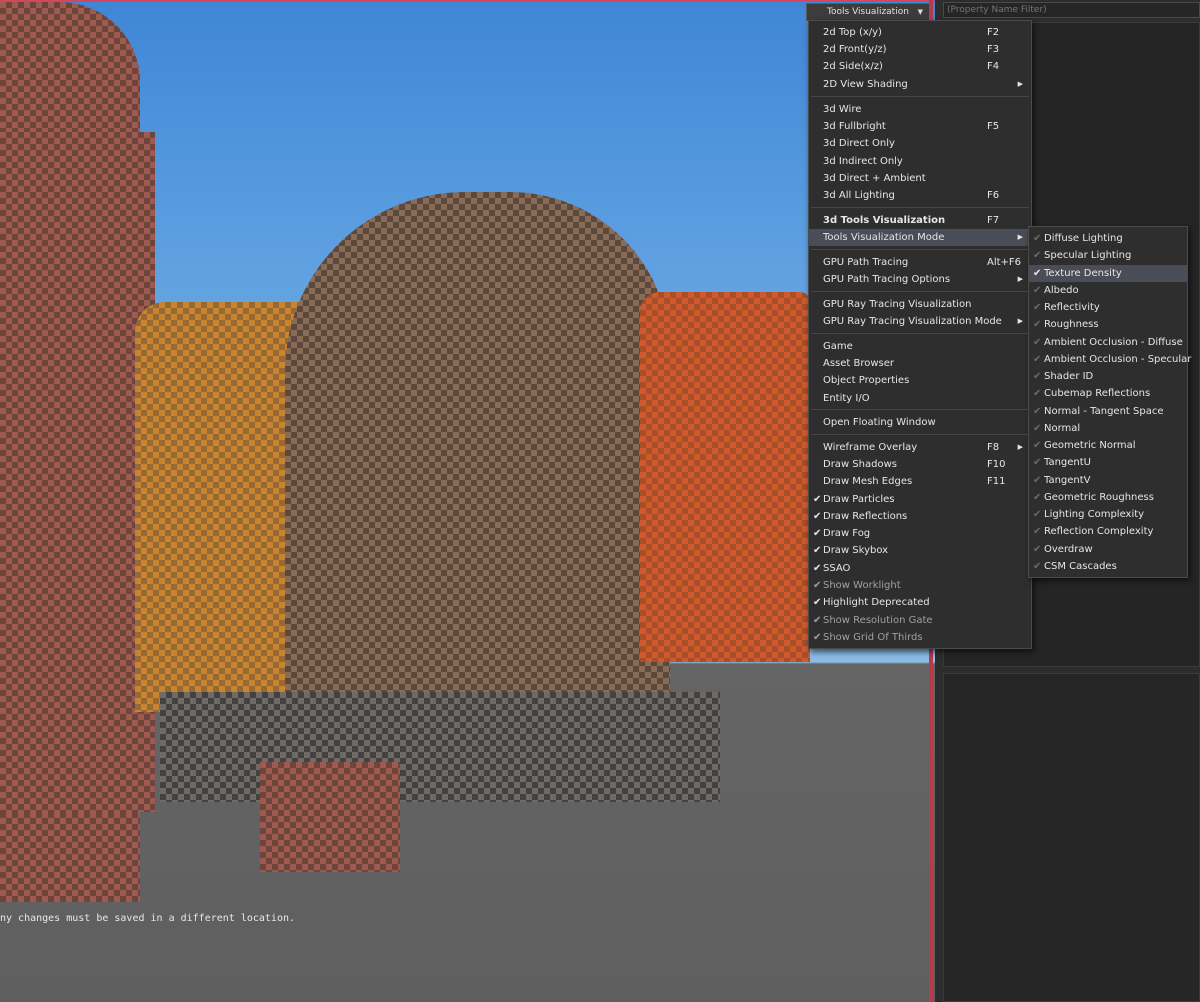  What do you see at coordinates (856, 550) in the screenshot?
I see `menu-item-label: Draw Skybox` at bounding box center [856, 550].